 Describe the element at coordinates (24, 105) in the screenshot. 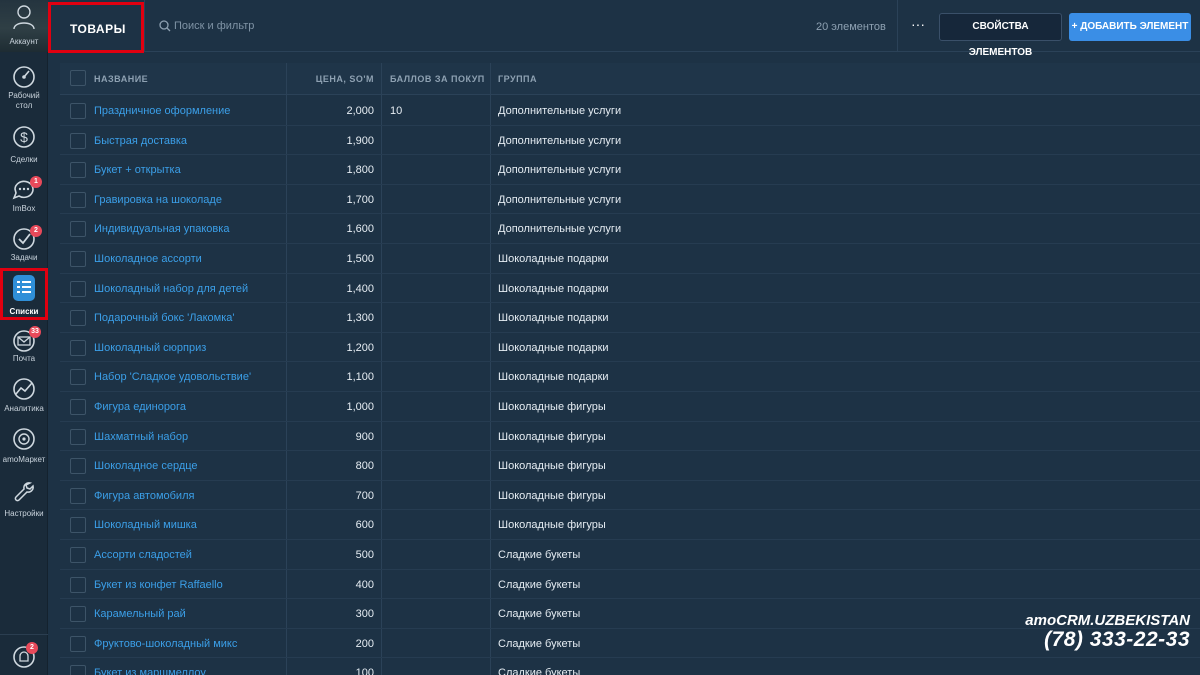

I see `sidebar-item-label: стол` at that location.